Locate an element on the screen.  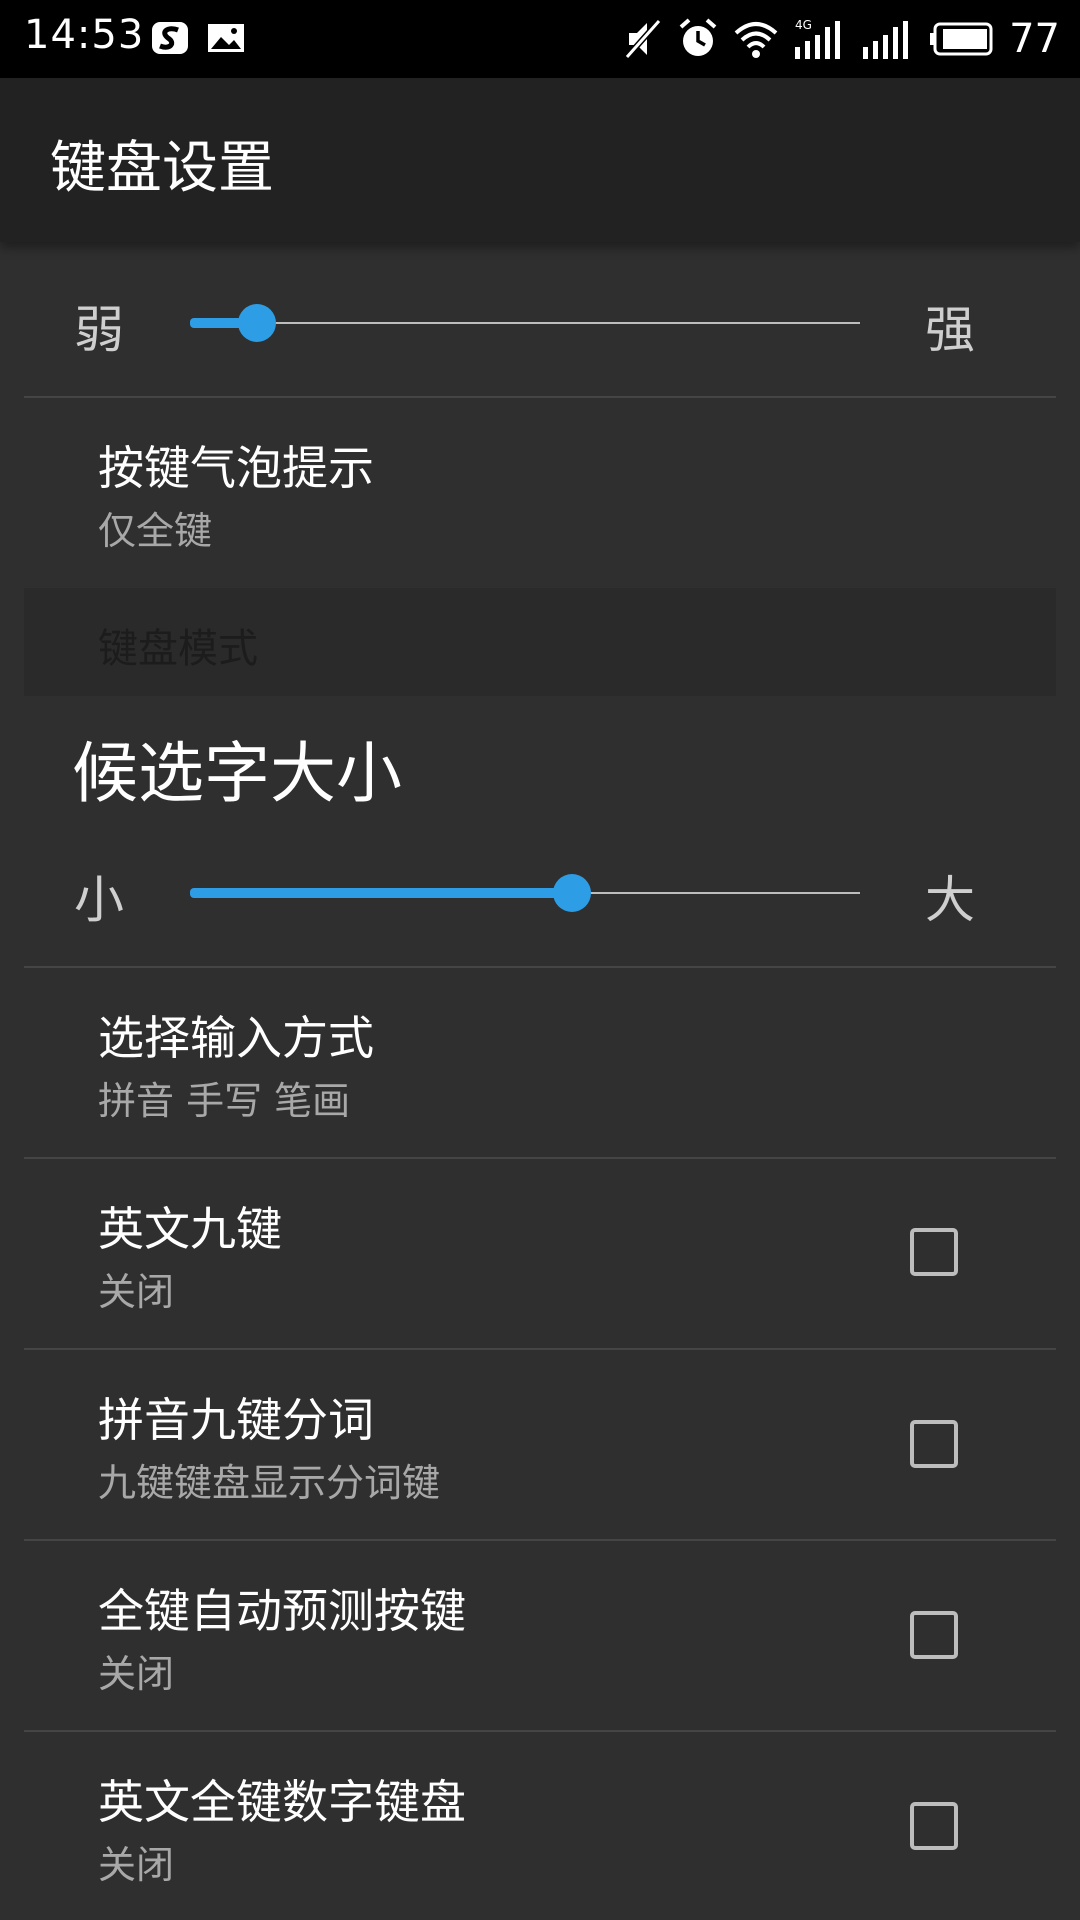
status-bar: 14:53 4G 77 is located at coordinates (540, 39).